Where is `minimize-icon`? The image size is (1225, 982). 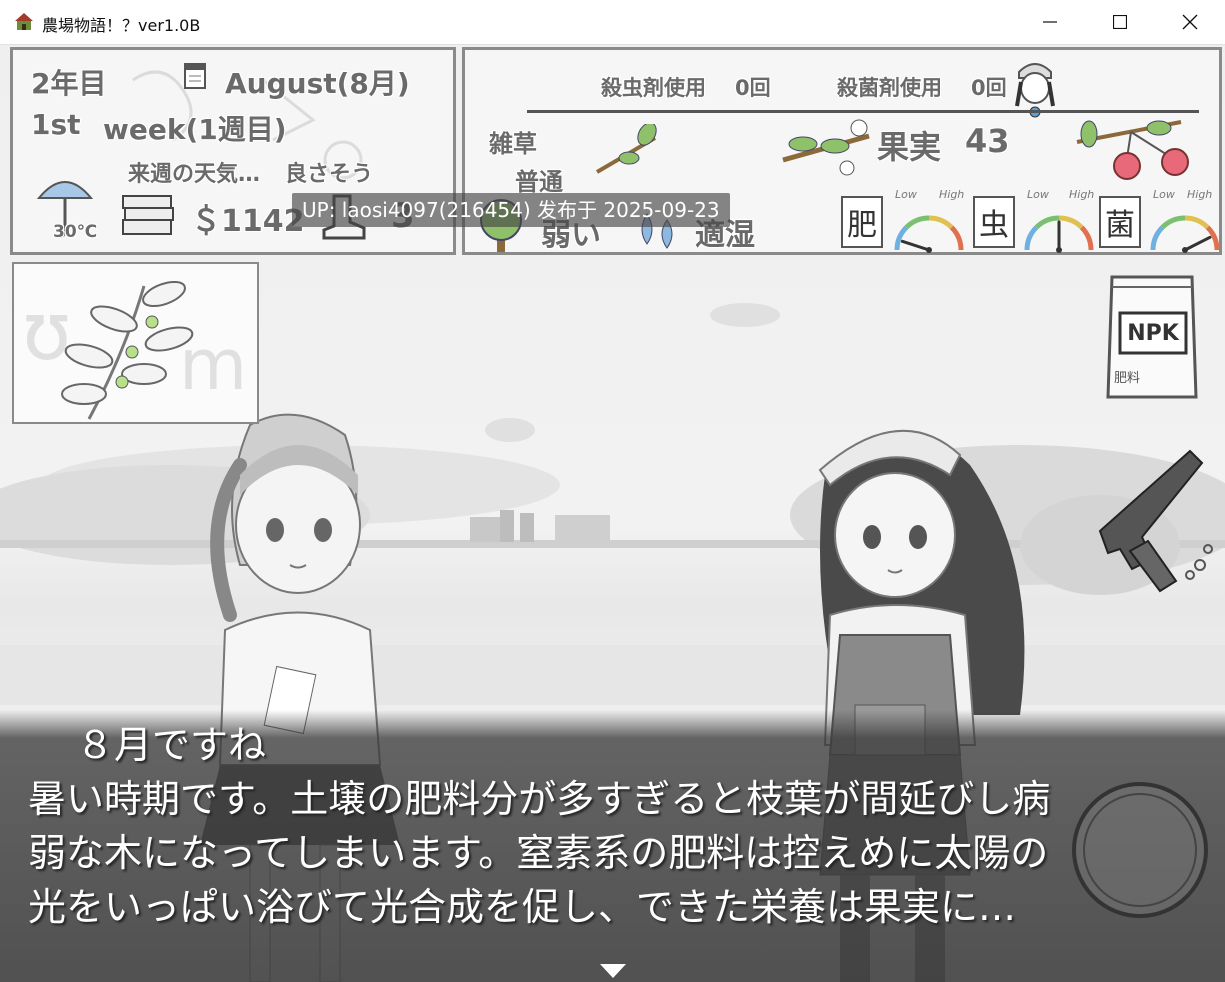
minimize-icon is located at coordinates (1050, 22).